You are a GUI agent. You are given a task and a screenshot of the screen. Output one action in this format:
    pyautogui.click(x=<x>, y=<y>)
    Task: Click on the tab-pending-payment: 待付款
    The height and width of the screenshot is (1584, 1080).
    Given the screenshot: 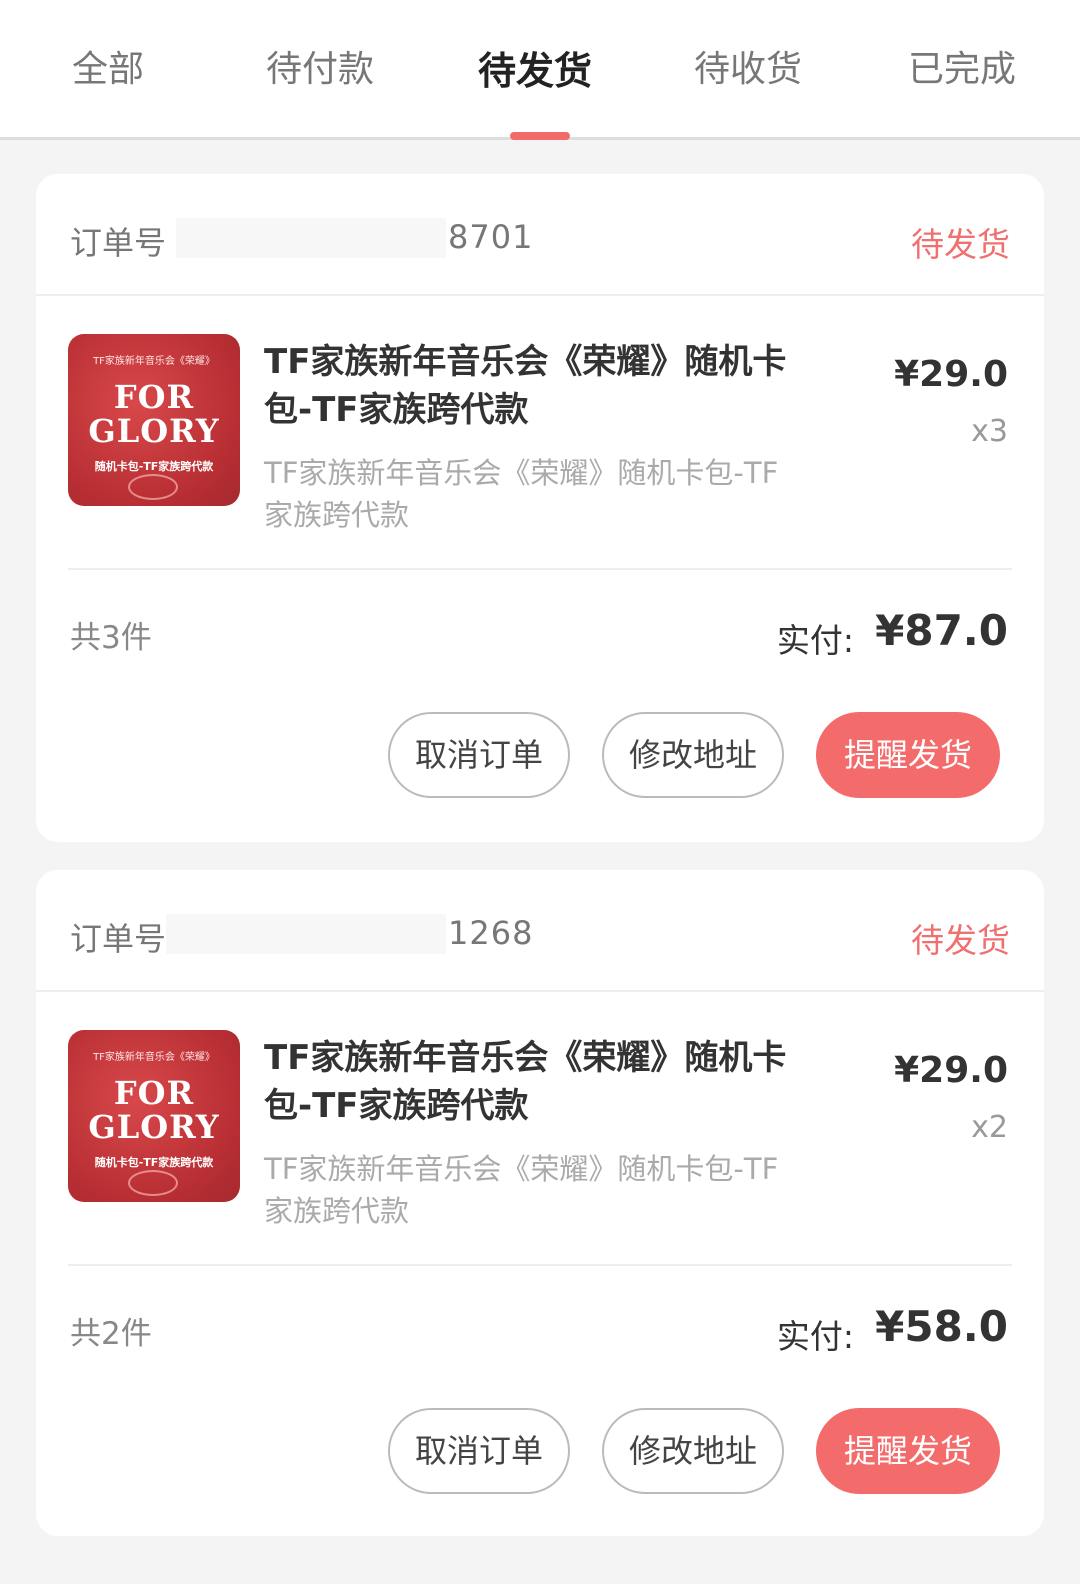 What is the action you would take?
    pyautogui.click(x=320, y=70)
    